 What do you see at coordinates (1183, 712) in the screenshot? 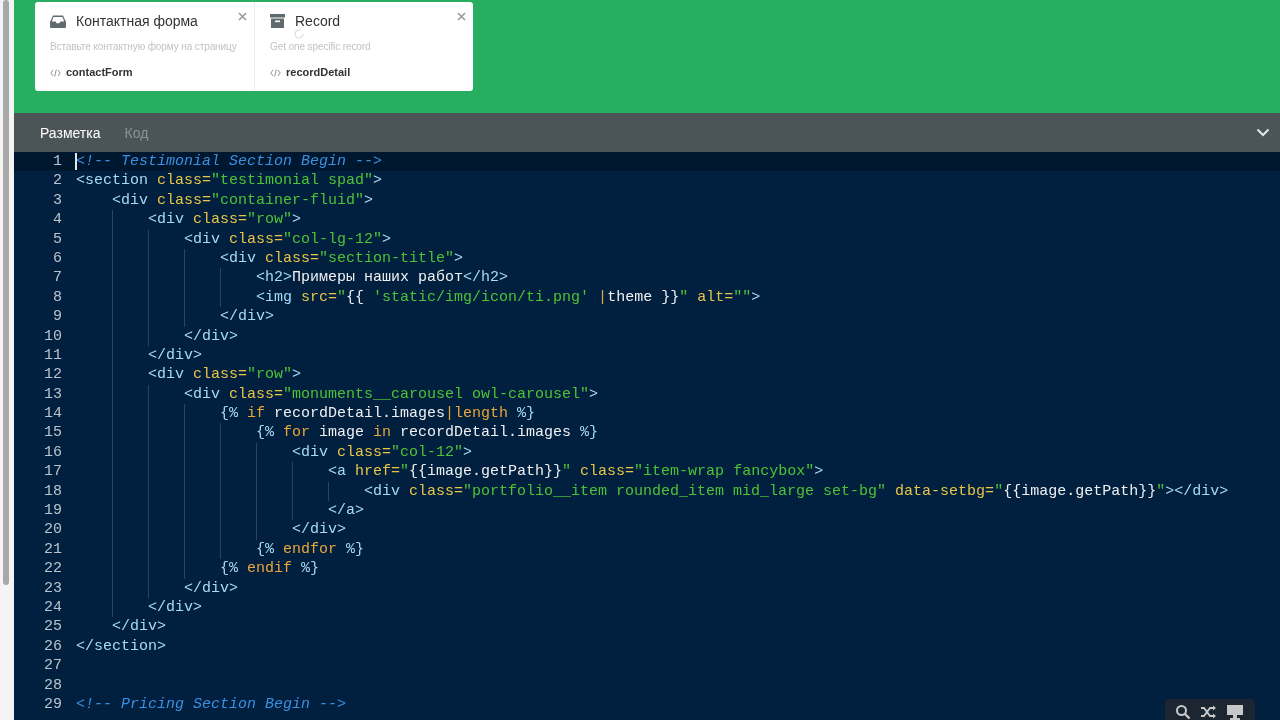
I see `search-icon` at bounding box center [1183, 712].